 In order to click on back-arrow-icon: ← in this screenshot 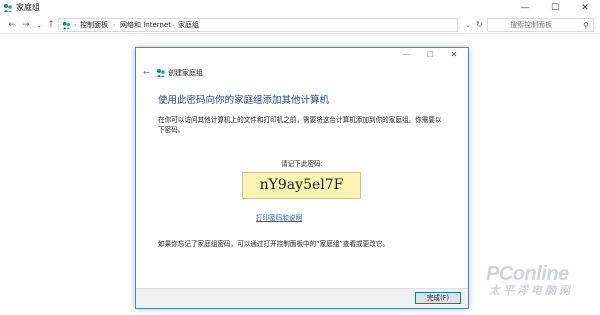, I will do `click(12, 25)`.